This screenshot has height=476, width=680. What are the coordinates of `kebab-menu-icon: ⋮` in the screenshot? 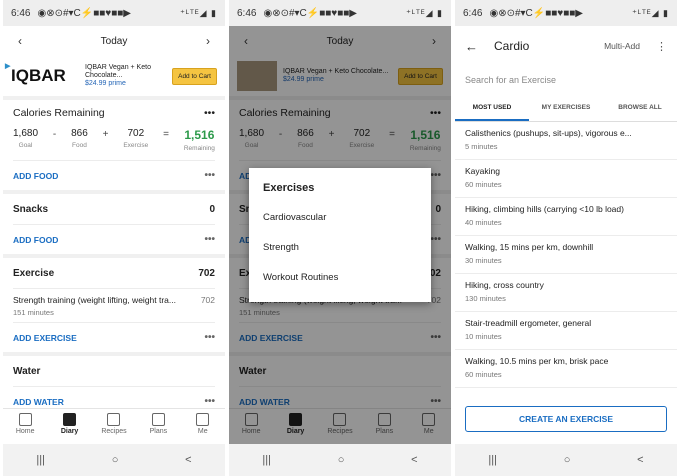 It's located at (661, 46).